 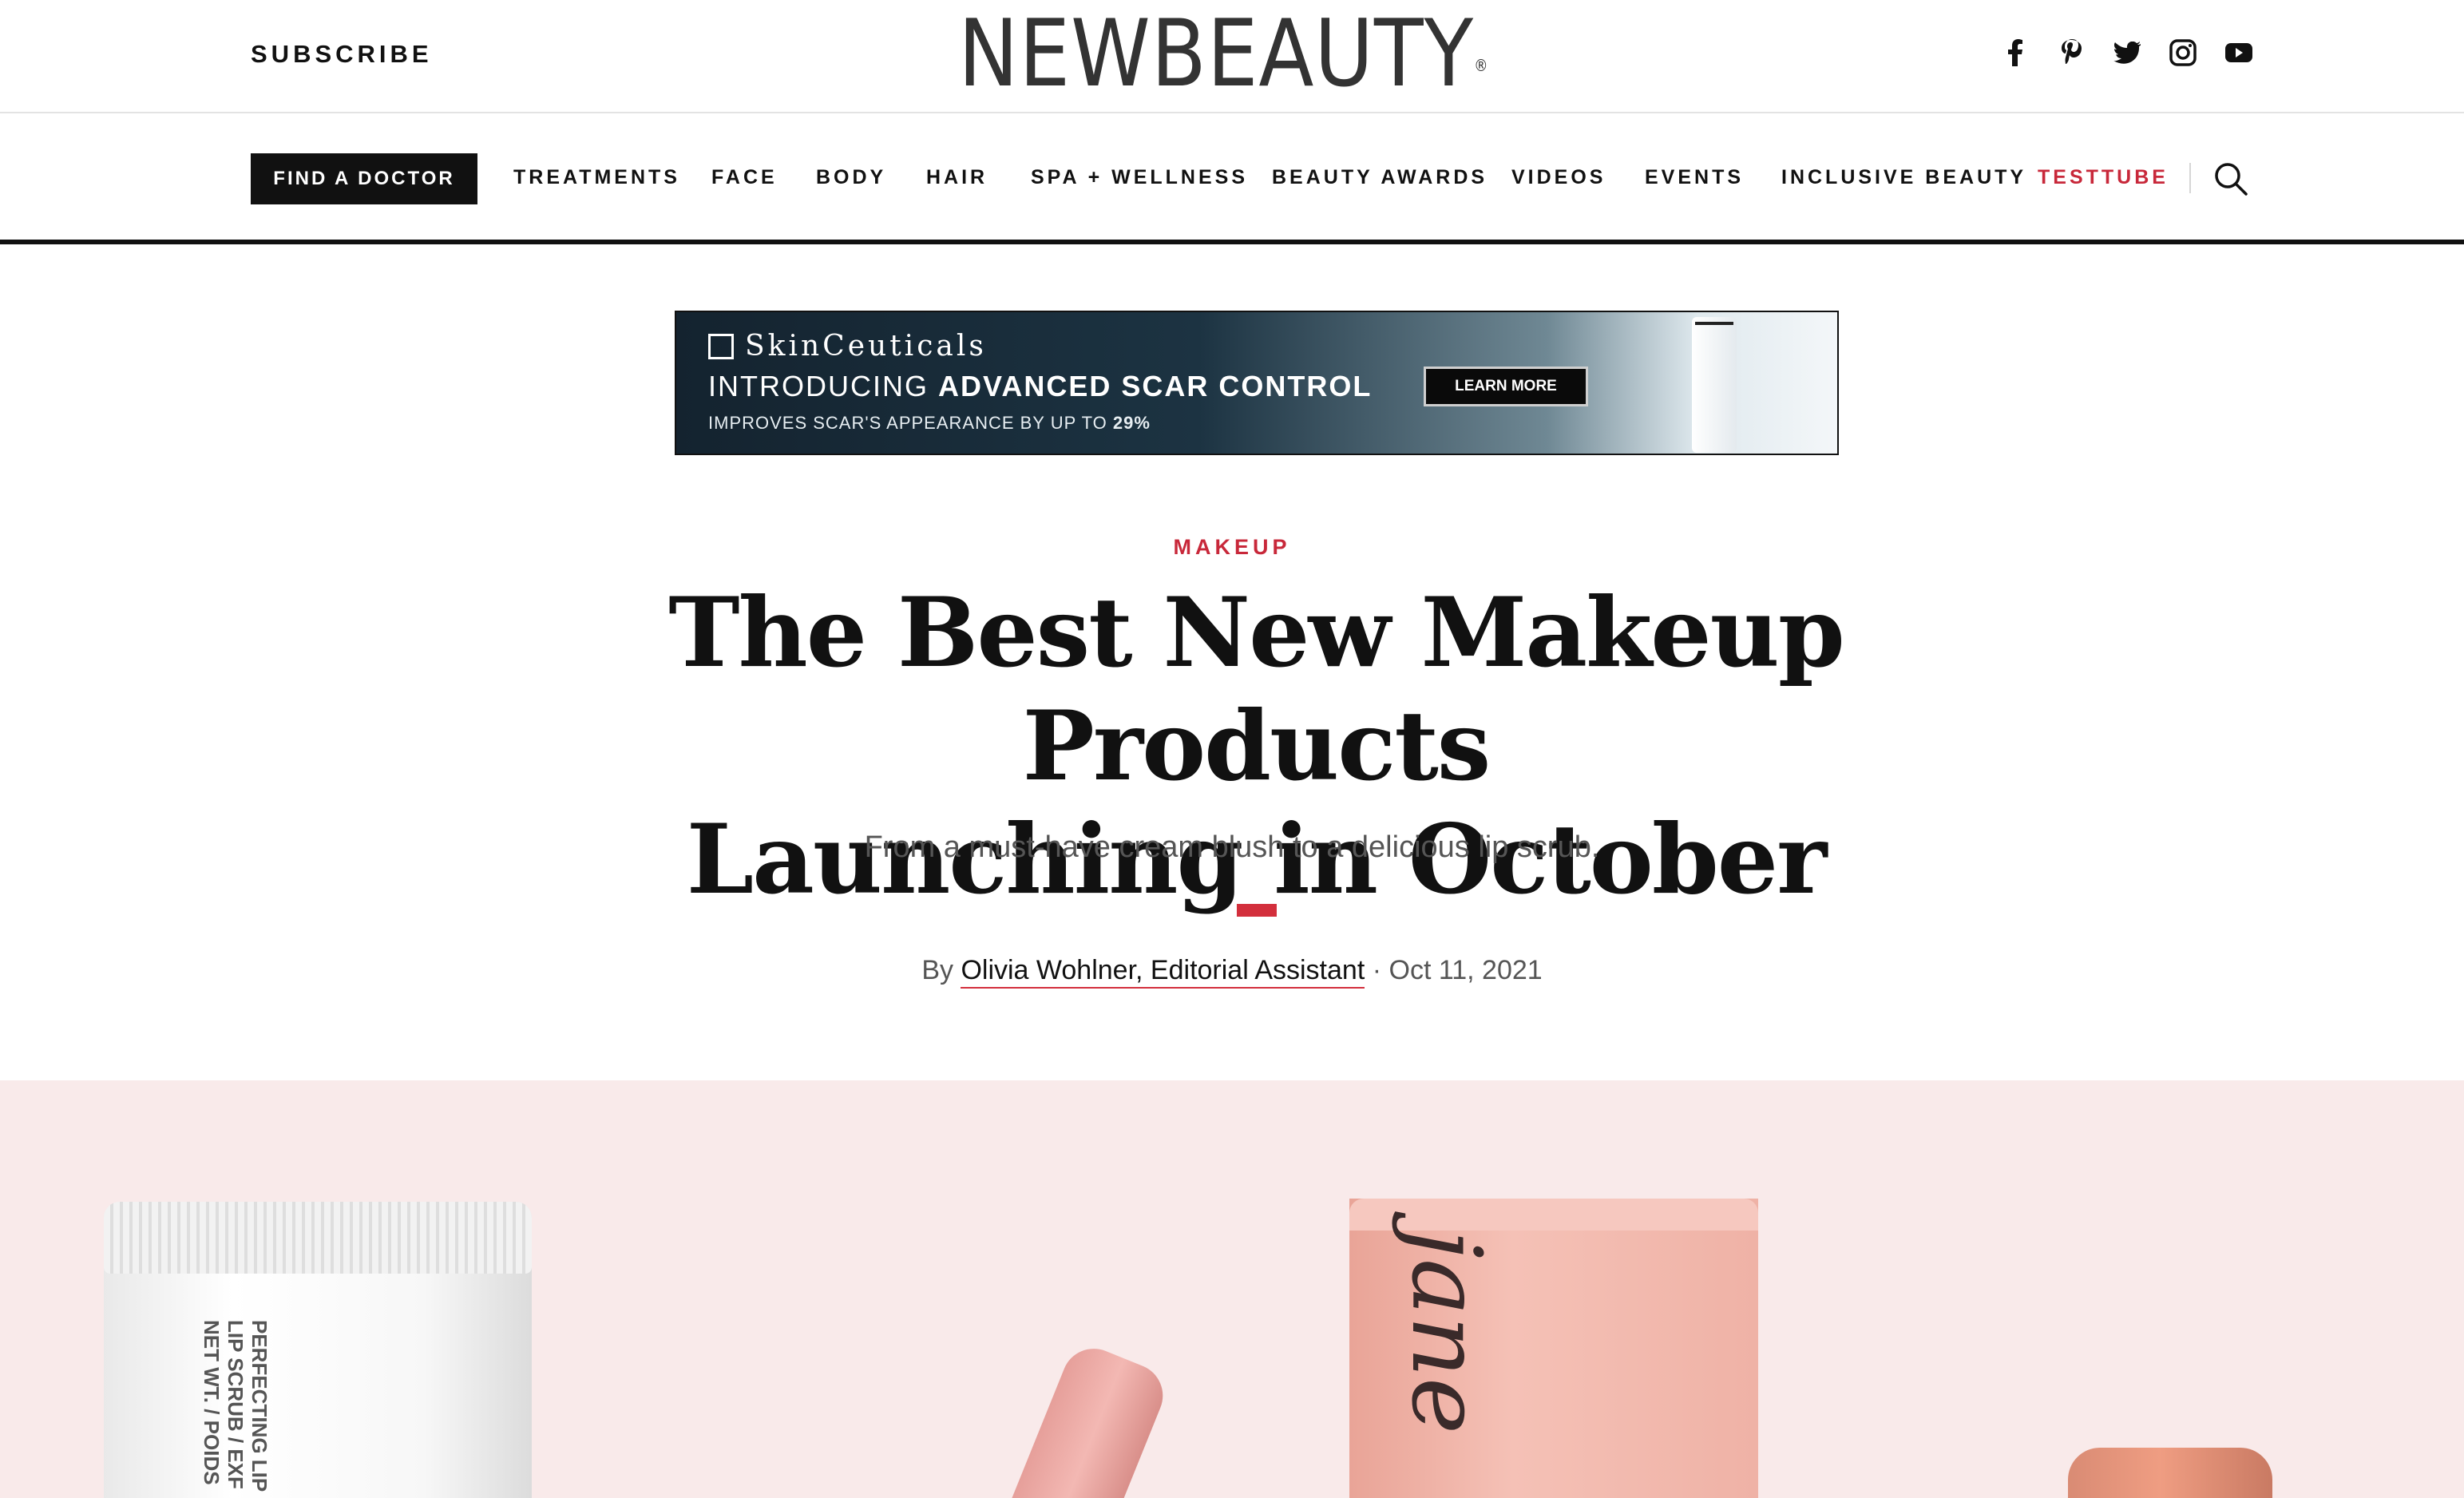 I want to click on product-box-script: jane, so click(x=1445, y=1332).